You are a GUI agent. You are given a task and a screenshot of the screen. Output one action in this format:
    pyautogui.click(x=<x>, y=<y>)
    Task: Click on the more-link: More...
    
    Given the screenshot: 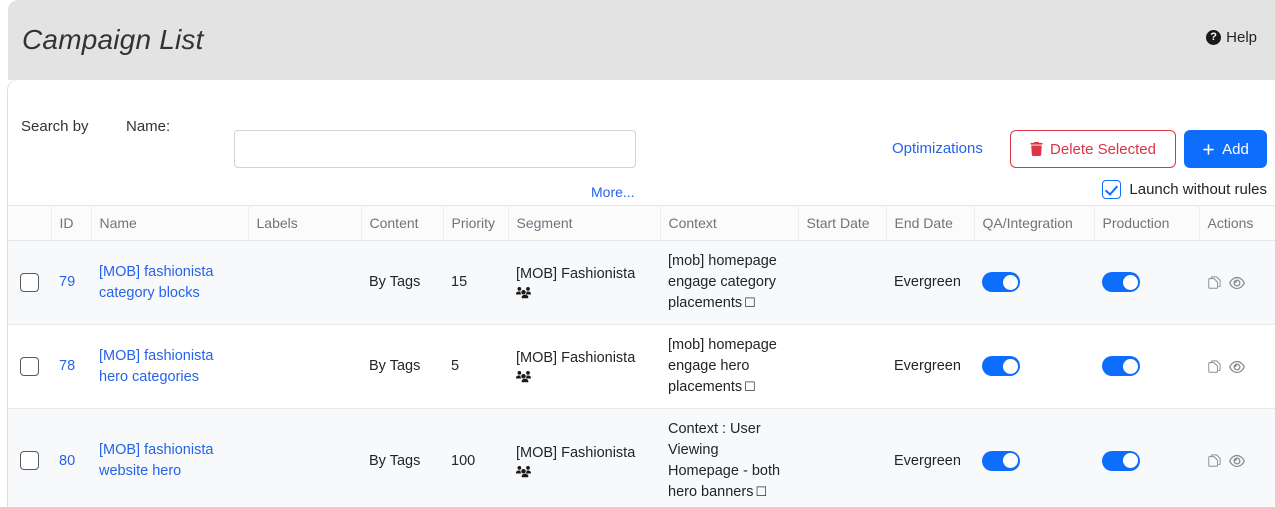 What is the action you would take?
    pyautogui.click(x=613, y=192)
    